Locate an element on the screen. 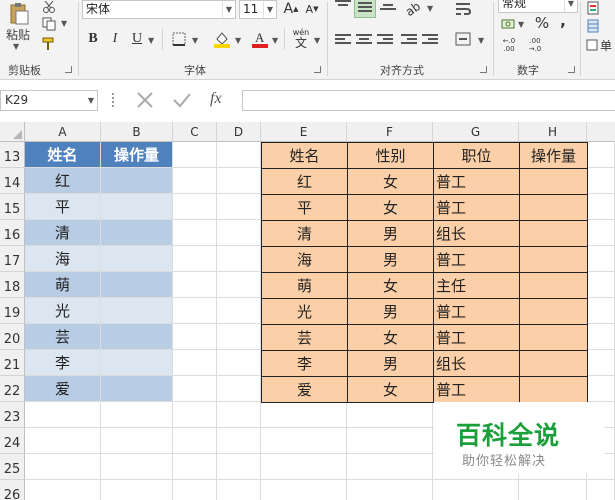 The height and width of the screenshot is (500, 615). row-header-22: 22 is located at coordinates (12, 389).